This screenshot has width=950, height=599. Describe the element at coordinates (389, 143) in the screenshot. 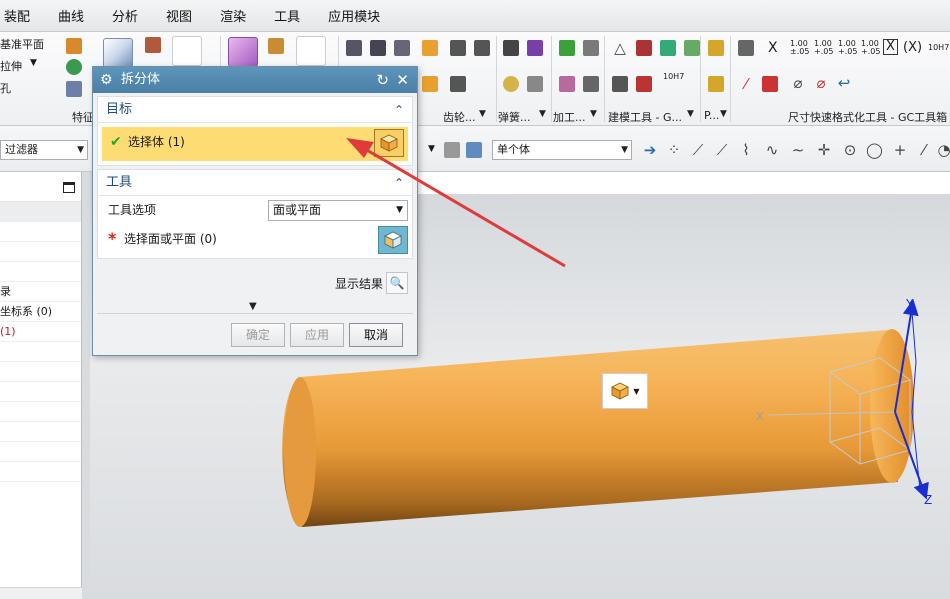

I see `select-body-button` at that location.